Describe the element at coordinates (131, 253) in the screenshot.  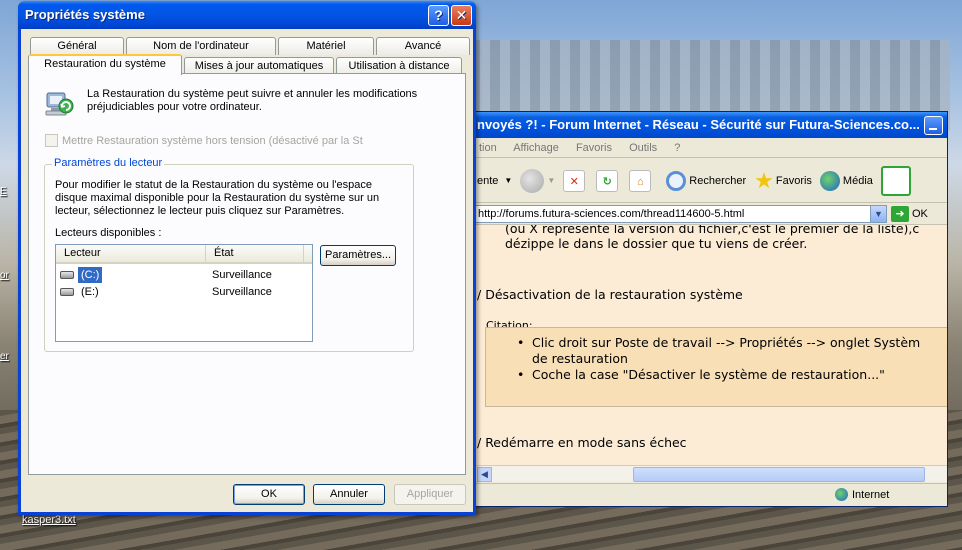
I see `column-drive: Lecteur` at that location.